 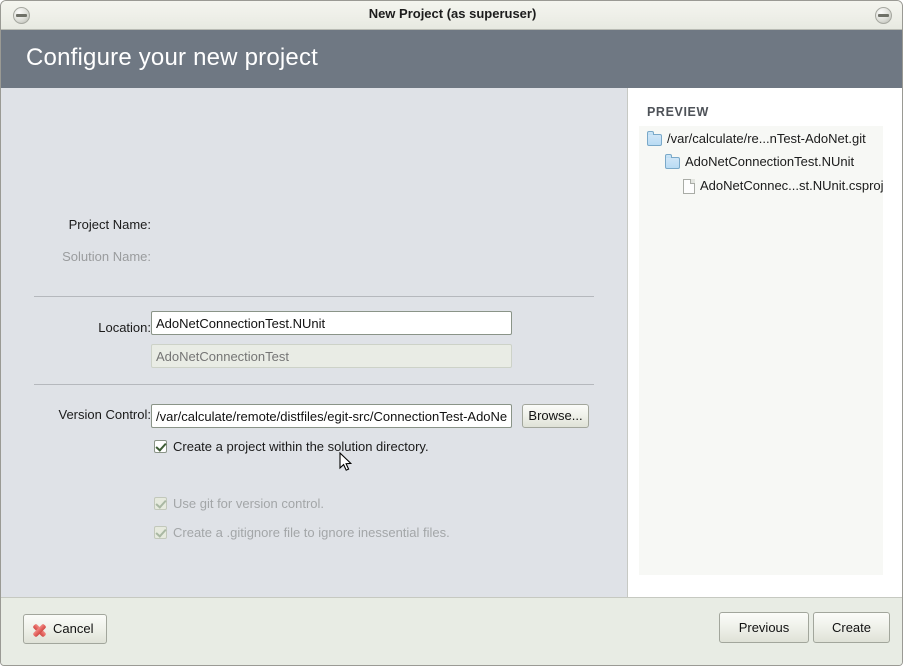 I want to click on title-bar: New Project (as superuser), so click(x=451, y=15).